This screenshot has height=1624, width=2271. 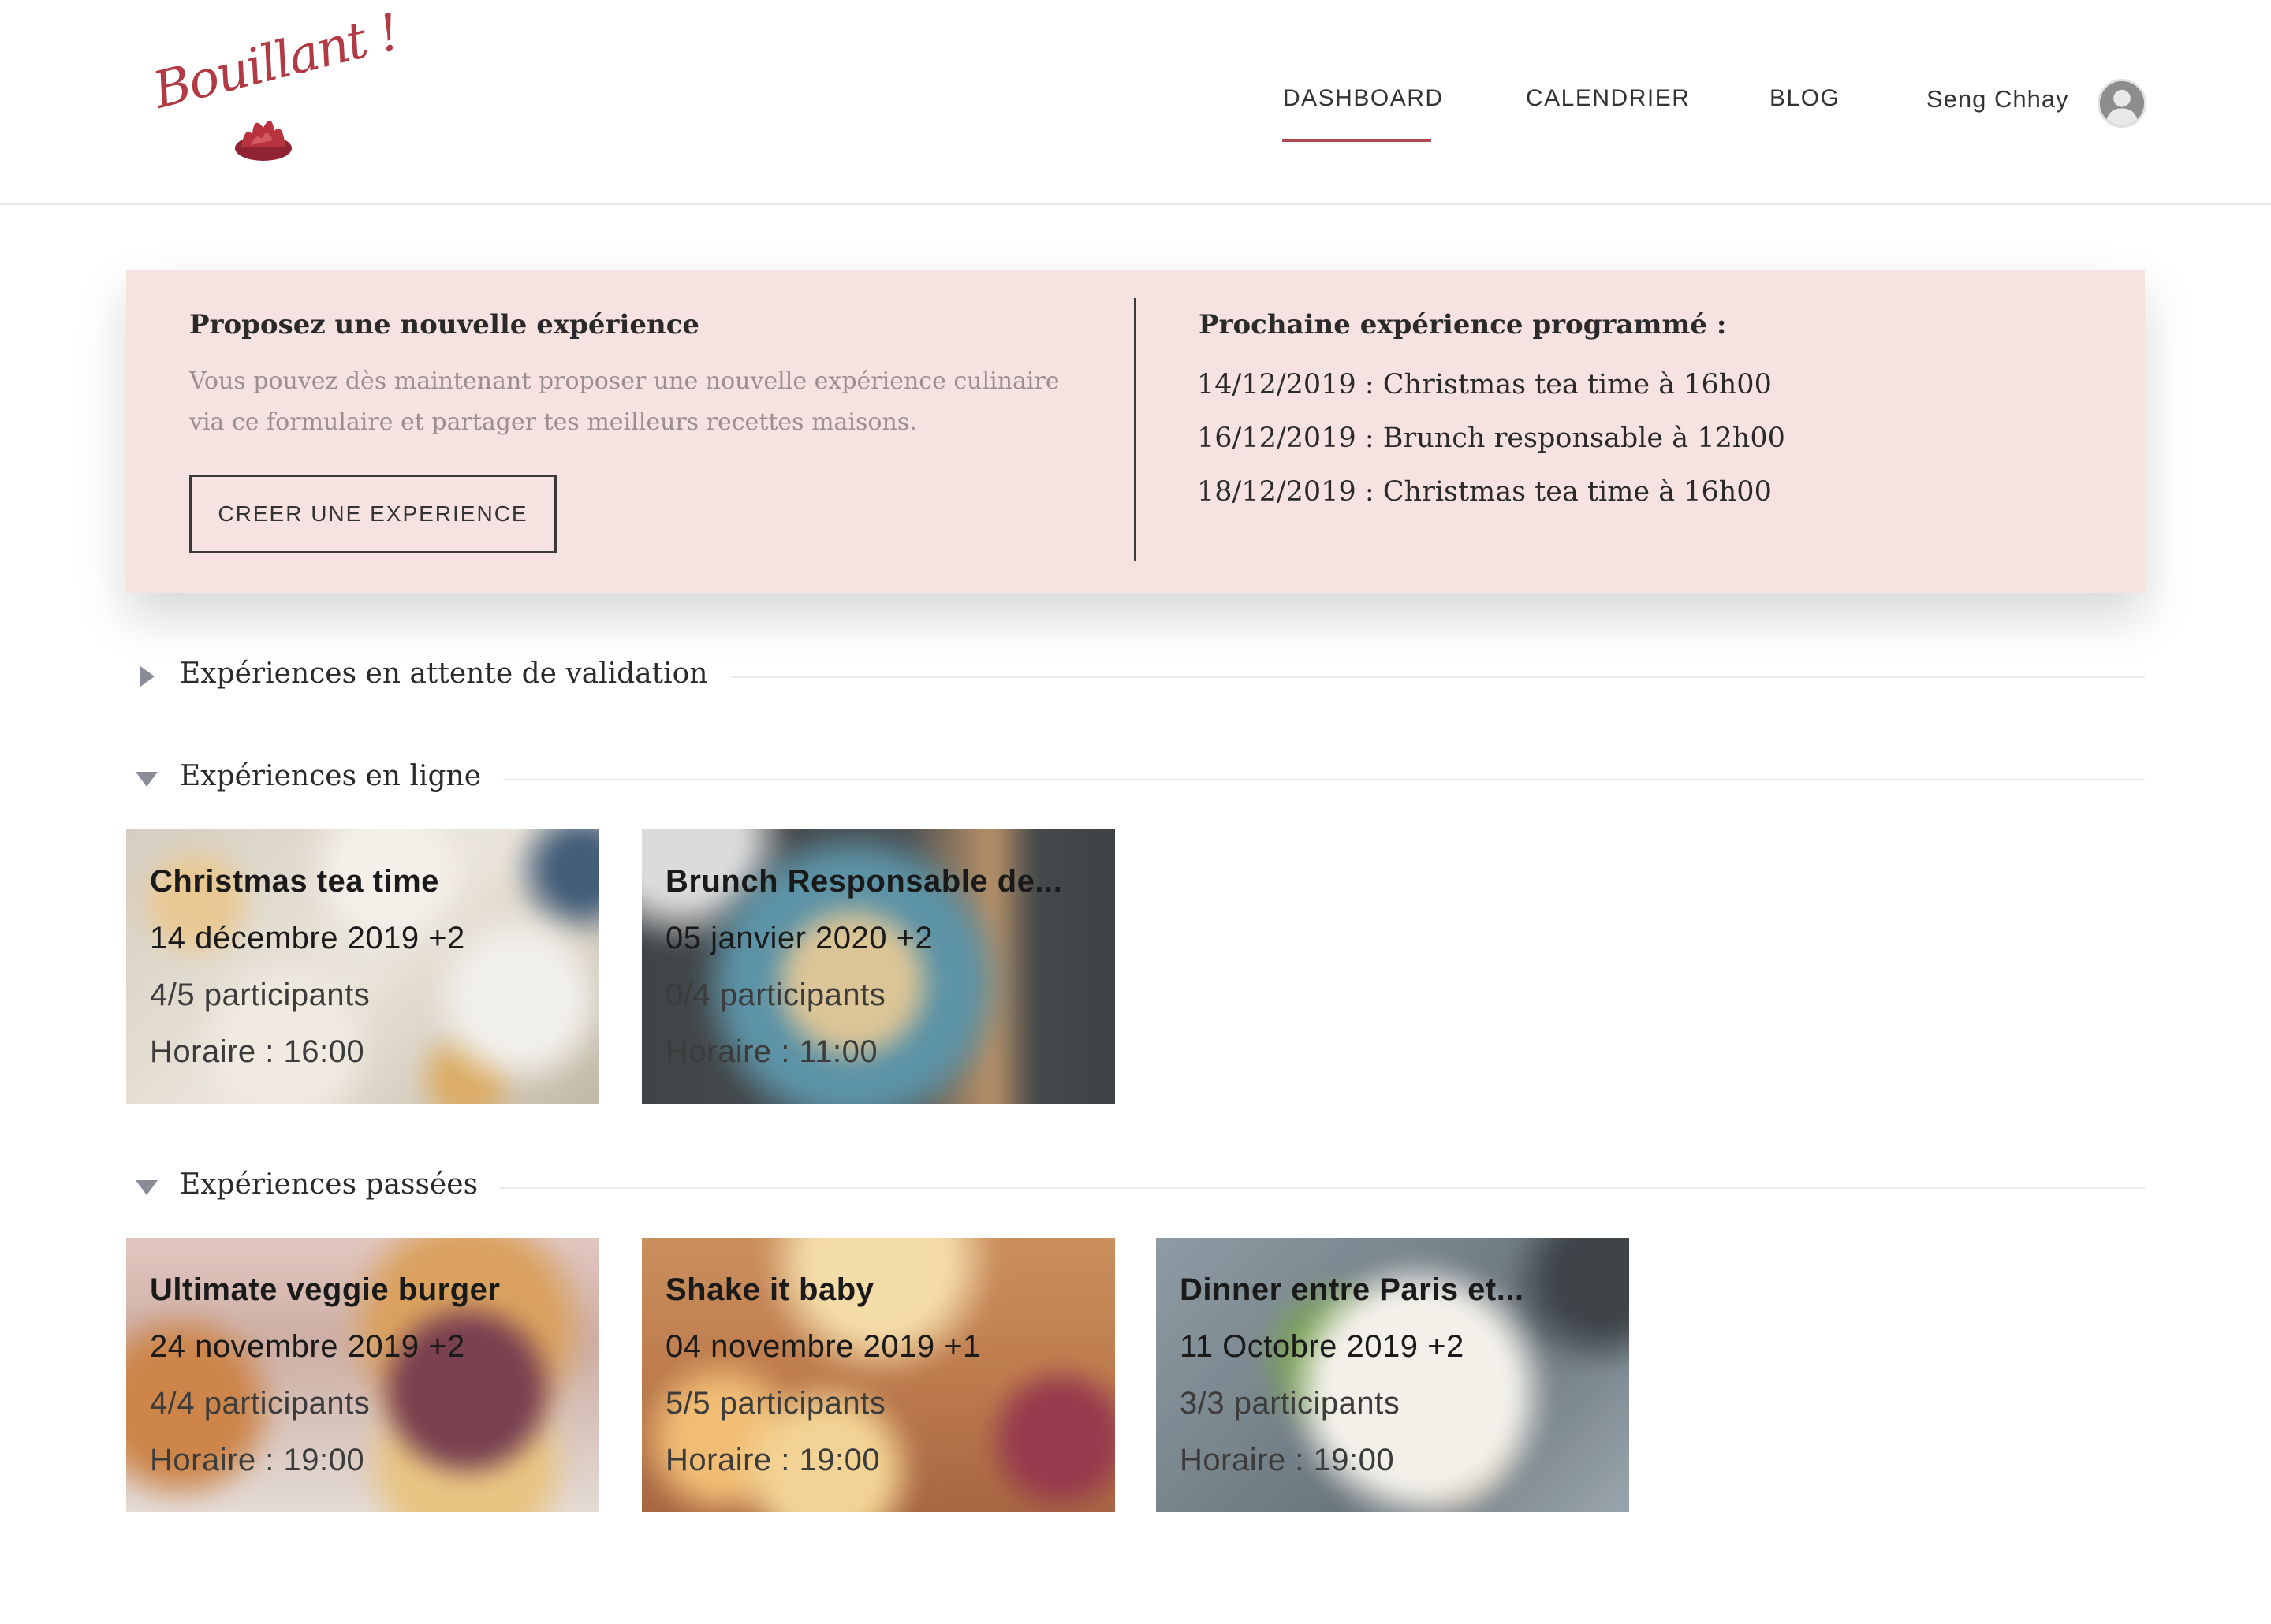 What do you see at coordinates (772, 1051) in the screenshot?
I see `card-time: Horaire : 11:00` at bounding box center [772, 1051].